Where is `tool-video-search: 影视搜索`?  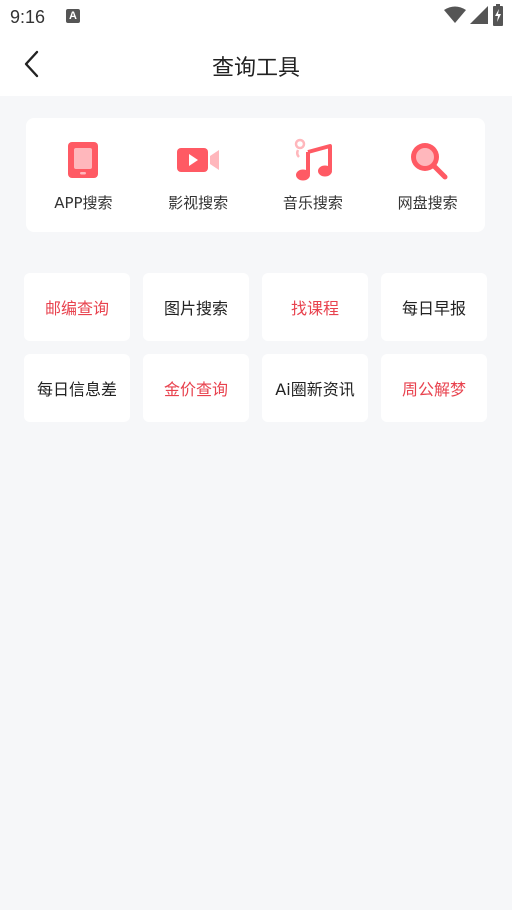 tool-video-search: 影视搜索 is located at coordinates (198, 175).